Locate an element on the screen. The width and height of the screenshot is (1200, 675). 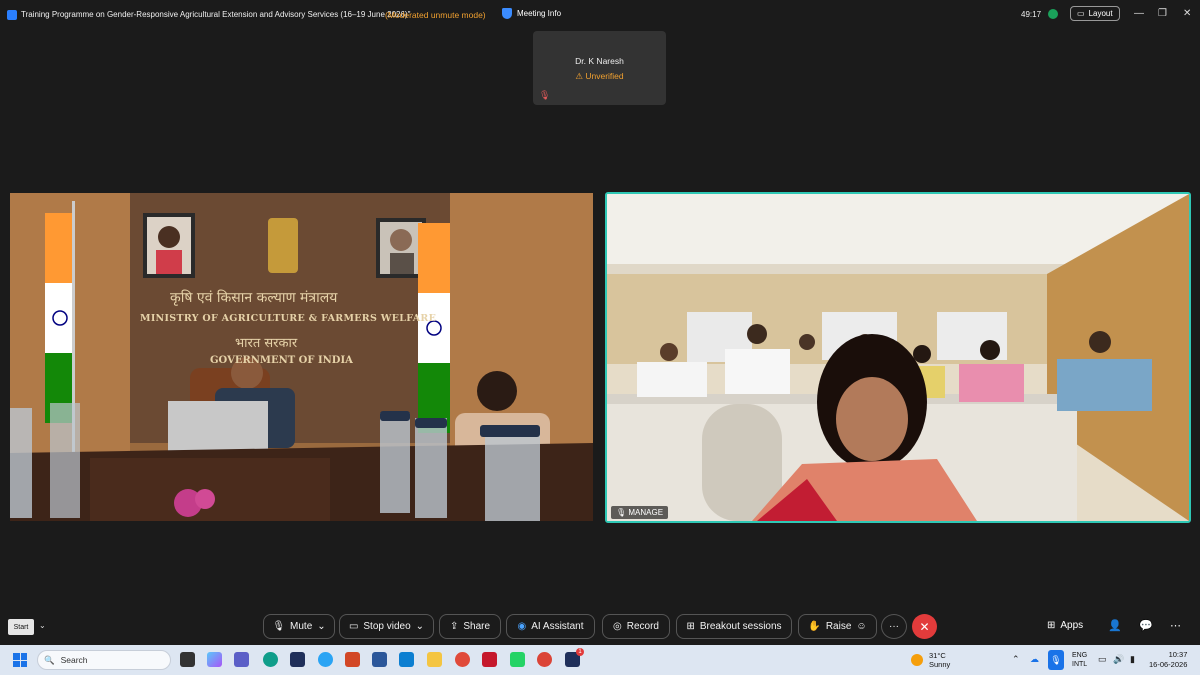
reaction-icon: ☺ is located at coordinates (861, 626).